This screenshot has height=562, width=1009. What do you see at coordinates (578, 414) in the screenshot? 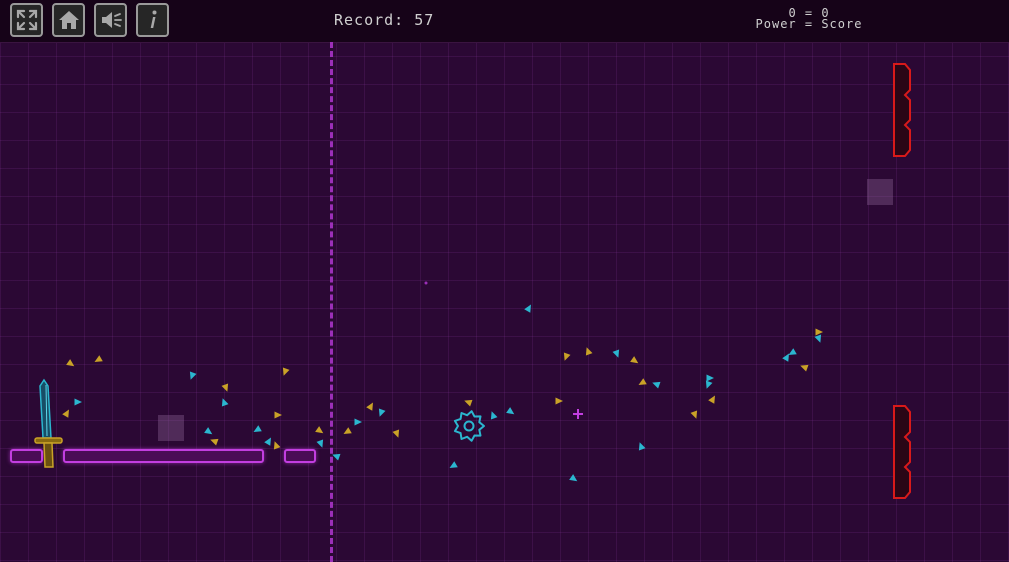
I see `crosshair-icon` at bounding box center [578, 414].